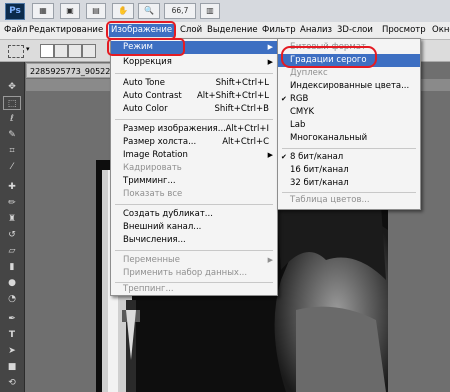  I want to click on menu-item-auto-tone: Auto Tone Shift+Ctrl+L, so click(194, 83).